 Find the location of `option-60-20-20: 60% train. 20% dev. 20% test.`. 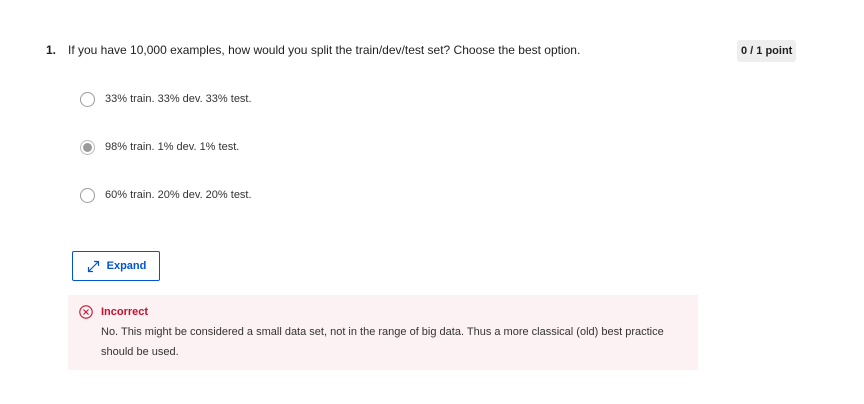

option-60-20-20: 60% train. 20% dev. 20% test. is located at coordinates (166, 195).